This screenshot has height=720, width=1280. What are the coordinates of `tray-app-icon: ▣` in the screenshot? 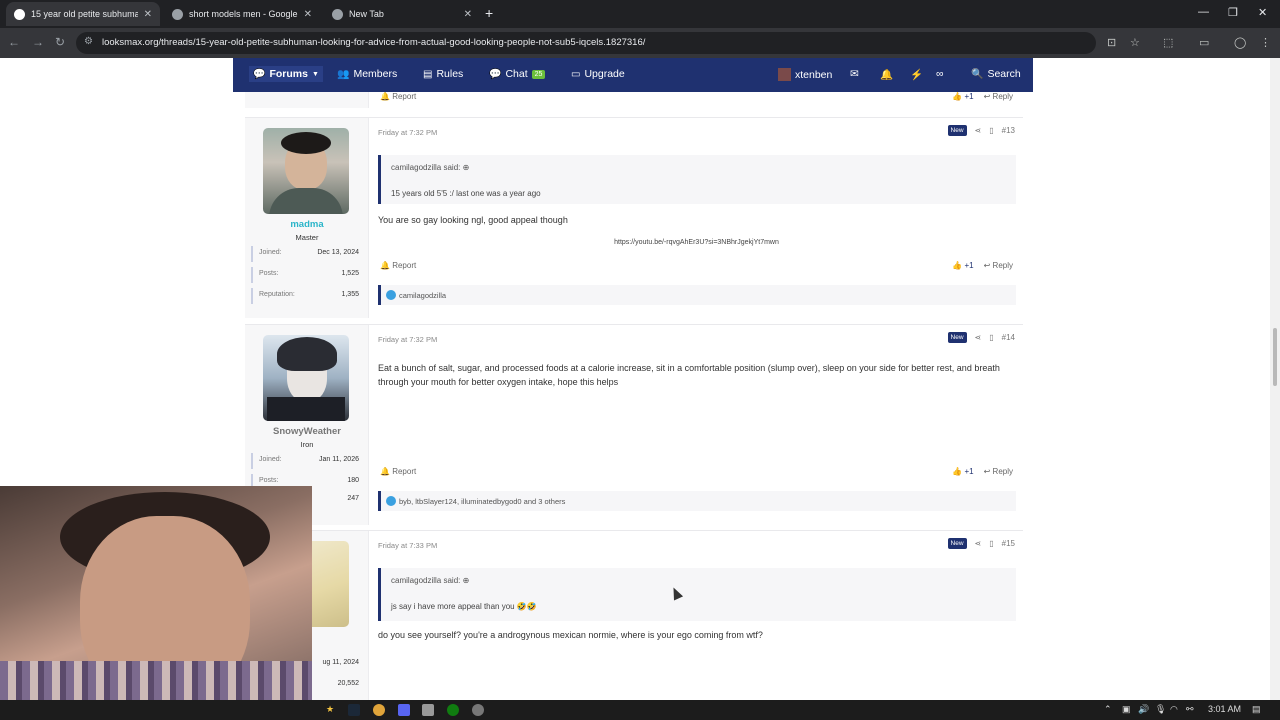 It's located at (1126, 709).